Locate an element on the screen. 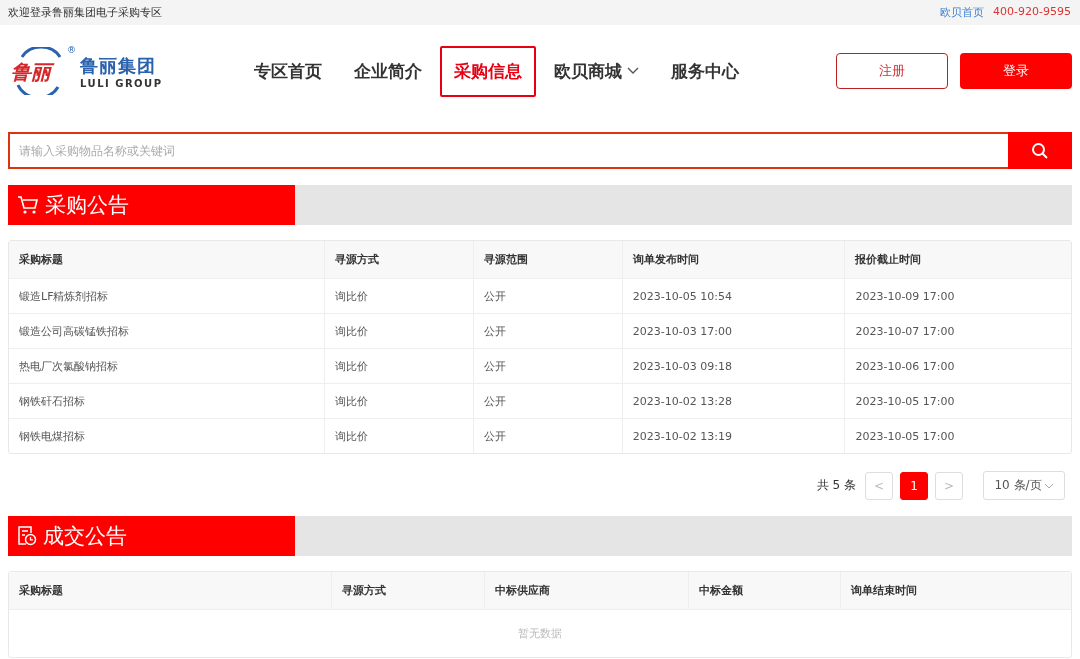 The height and width of the screenshot is (659, 1080). nav-tab: 采购信息 is located at coordinates (488, 71).